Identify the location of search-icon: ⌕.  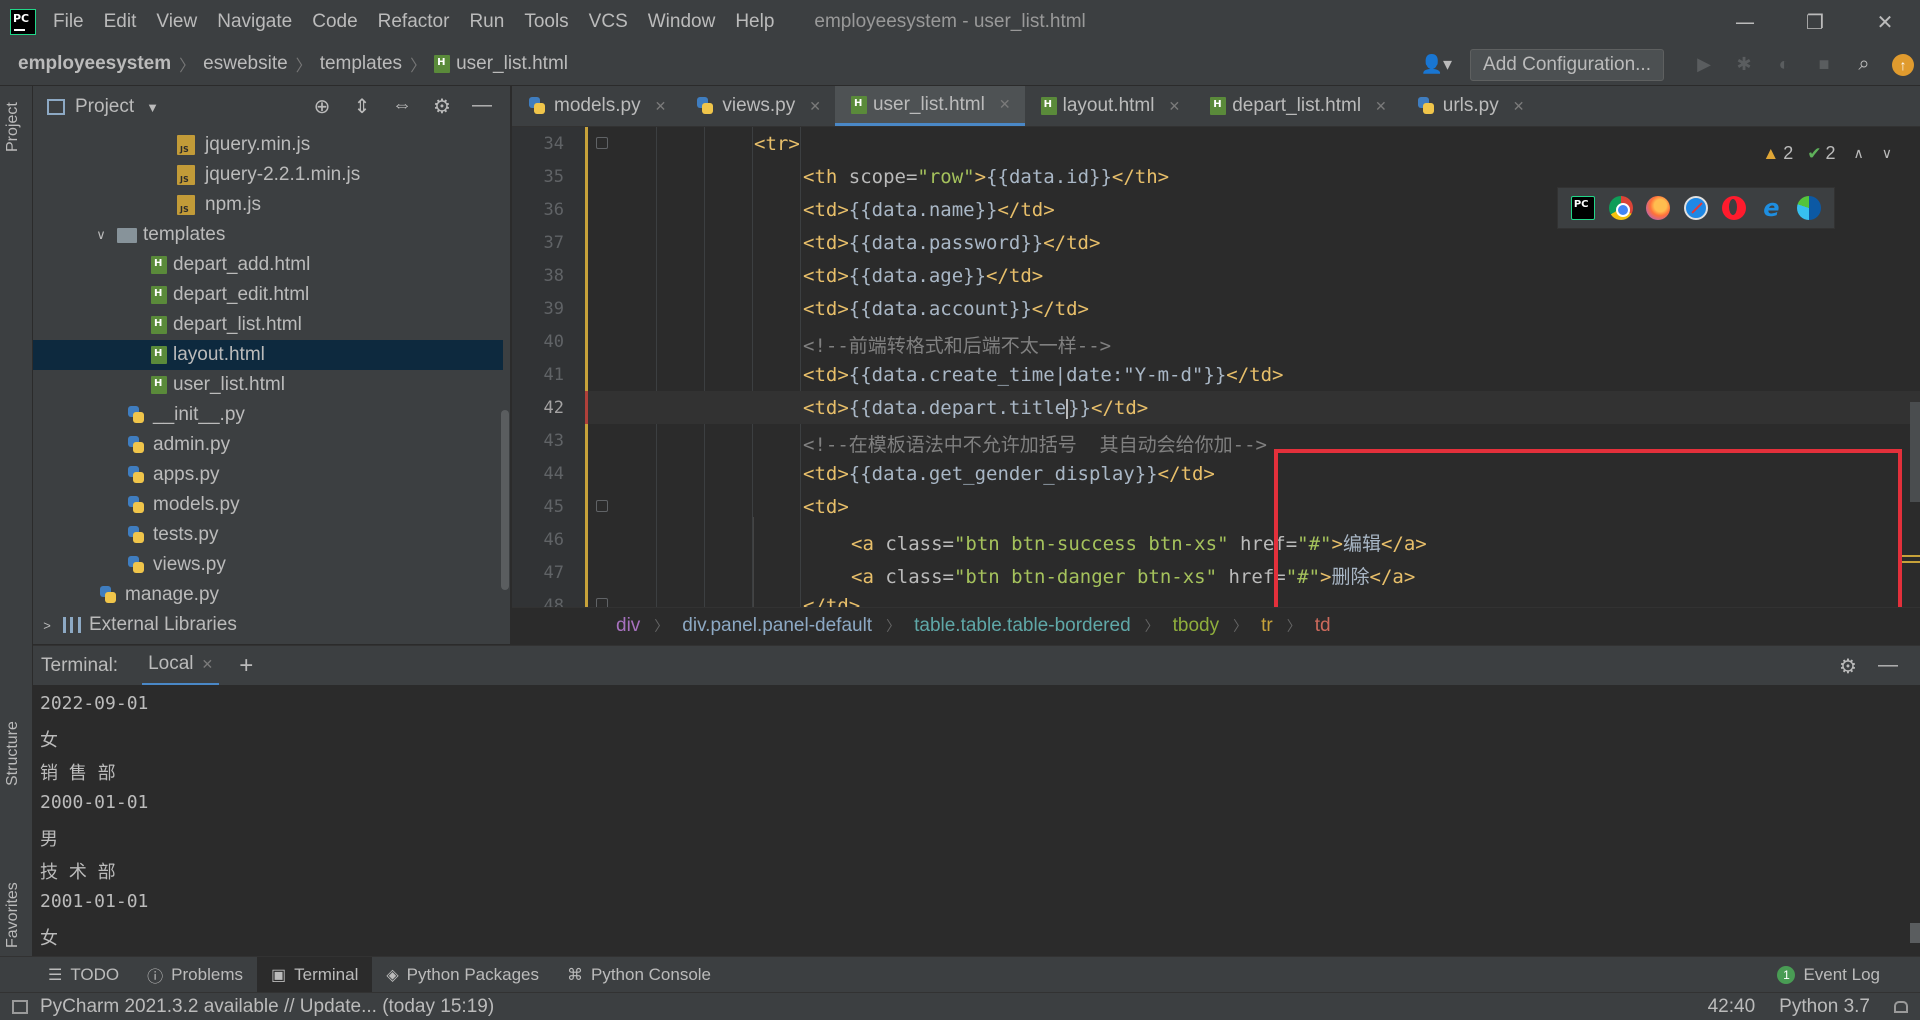
(1864, 64).